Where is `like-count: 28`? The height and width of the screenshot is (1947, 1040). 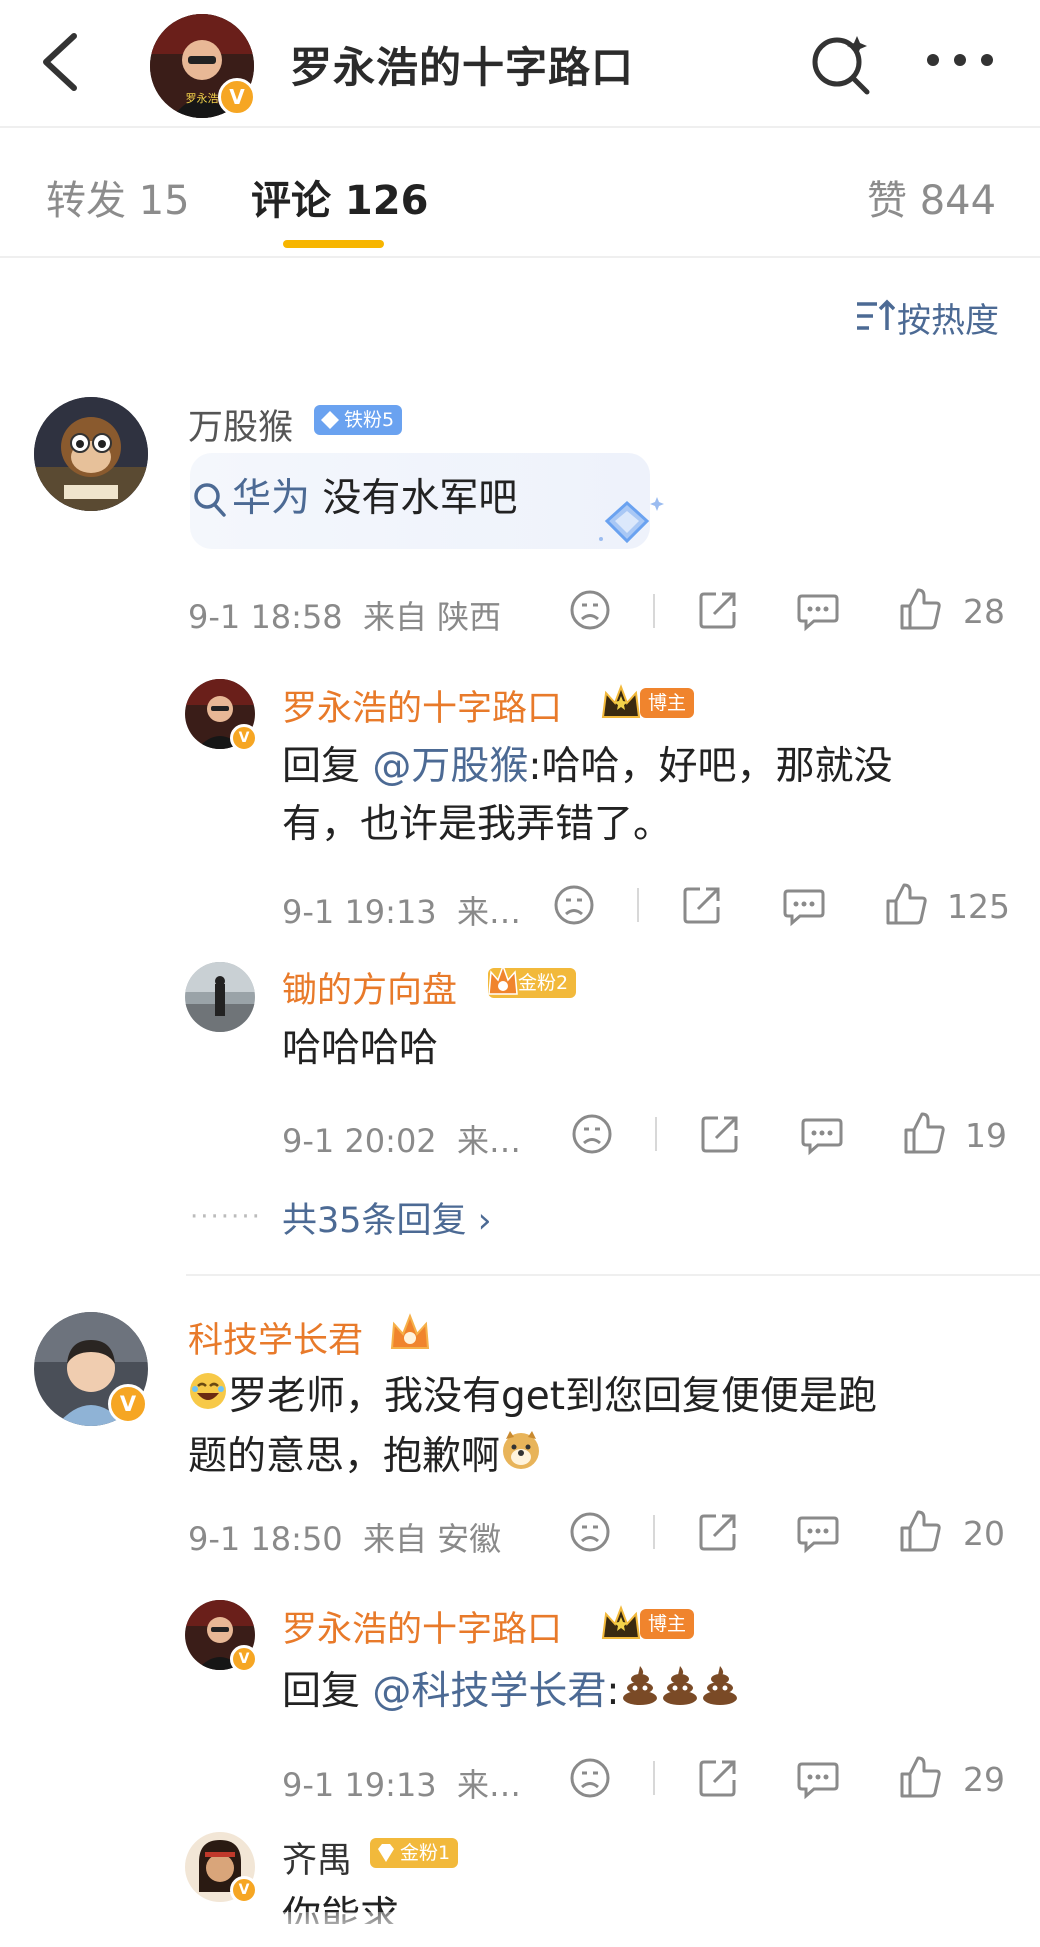 like-count: 28 is located at coordinates (984, 611).